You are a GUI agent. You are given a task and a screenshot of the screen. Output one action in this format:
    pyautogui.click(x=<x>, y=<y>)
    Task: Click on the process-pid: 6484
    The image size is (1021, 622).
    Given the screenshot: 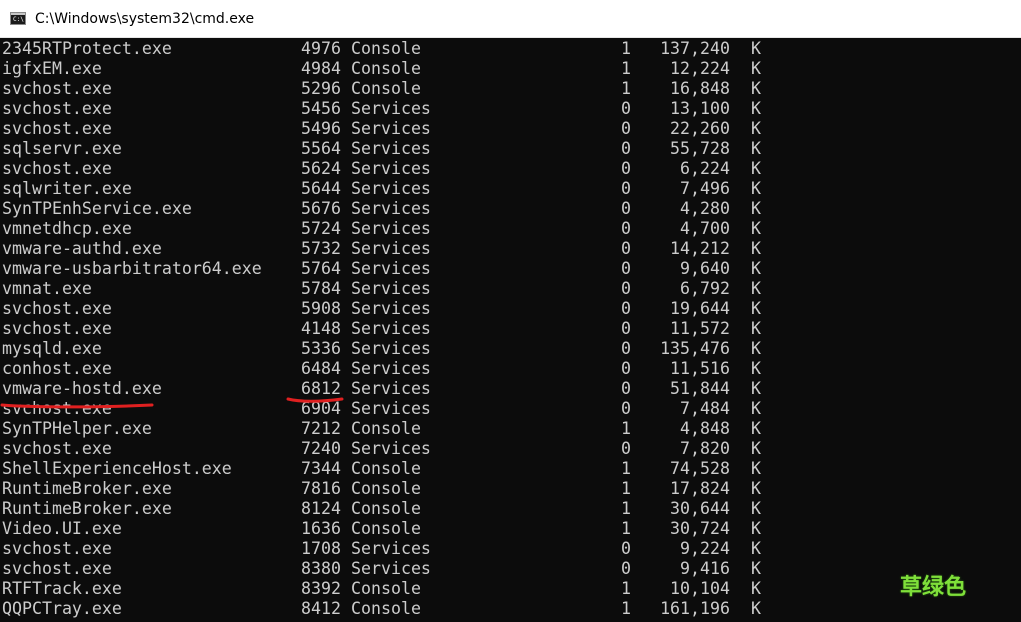 What is the action you would take?
    pyautogui.click(x=321, y=368)
    